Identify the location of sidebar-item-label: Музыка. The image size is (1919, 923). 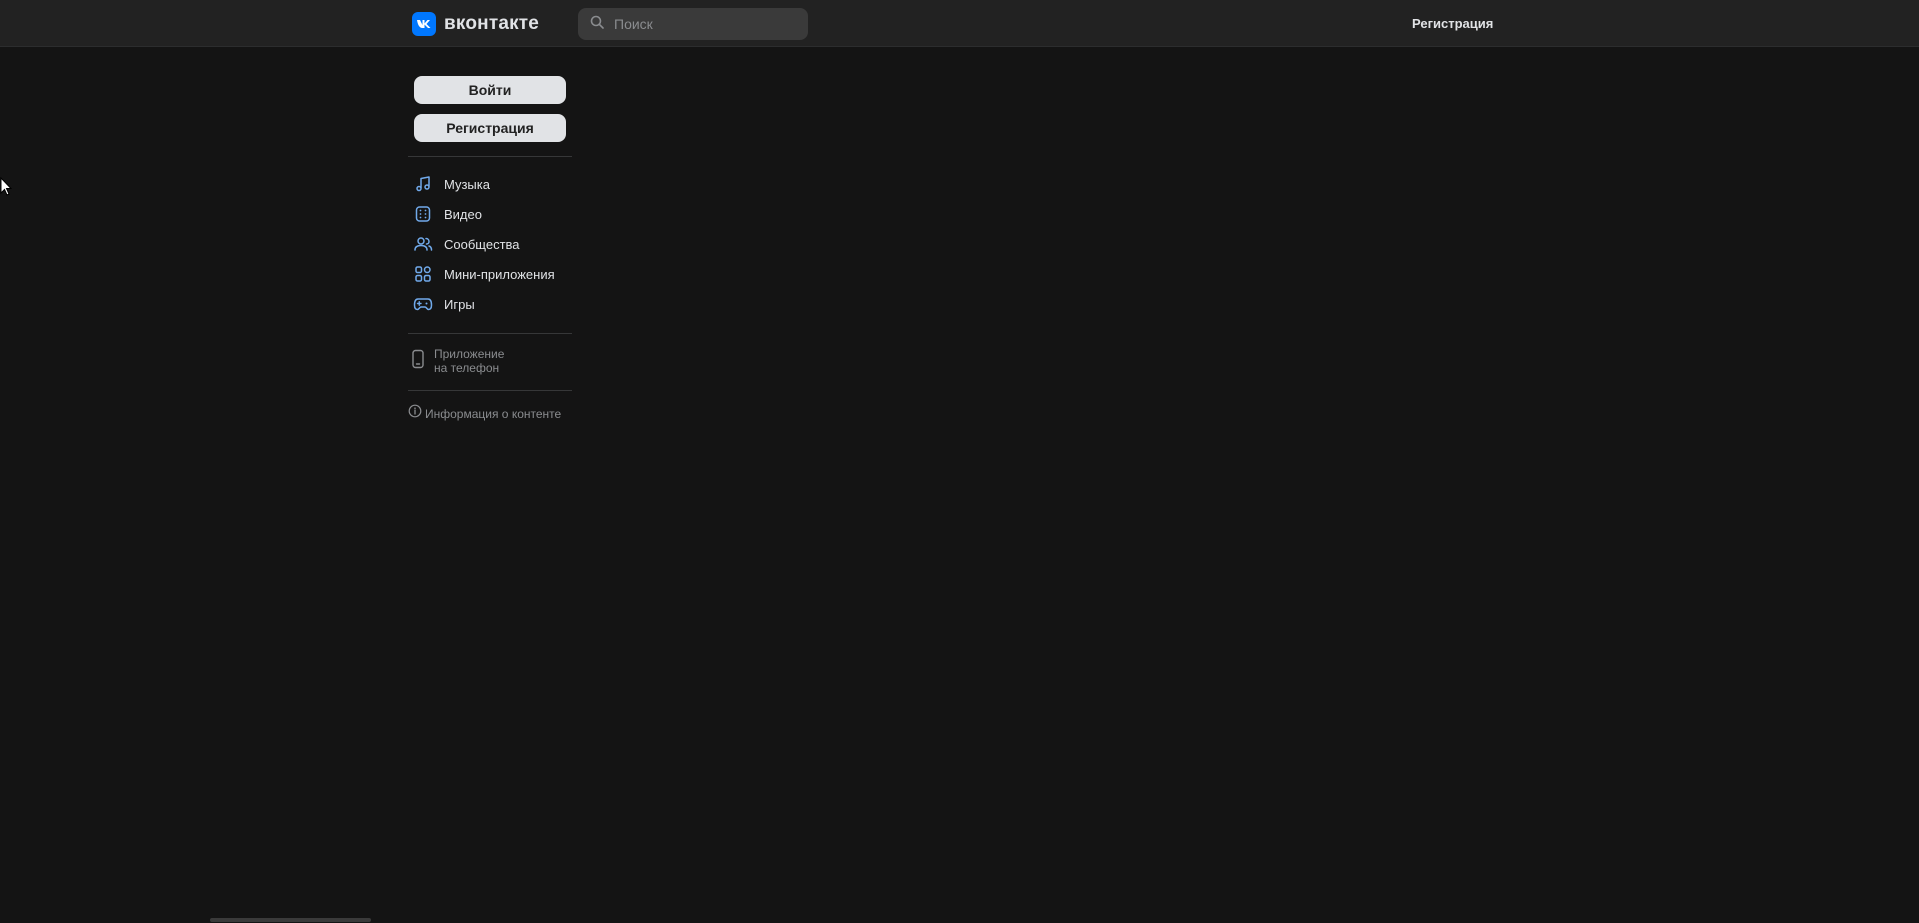
(467, 184).